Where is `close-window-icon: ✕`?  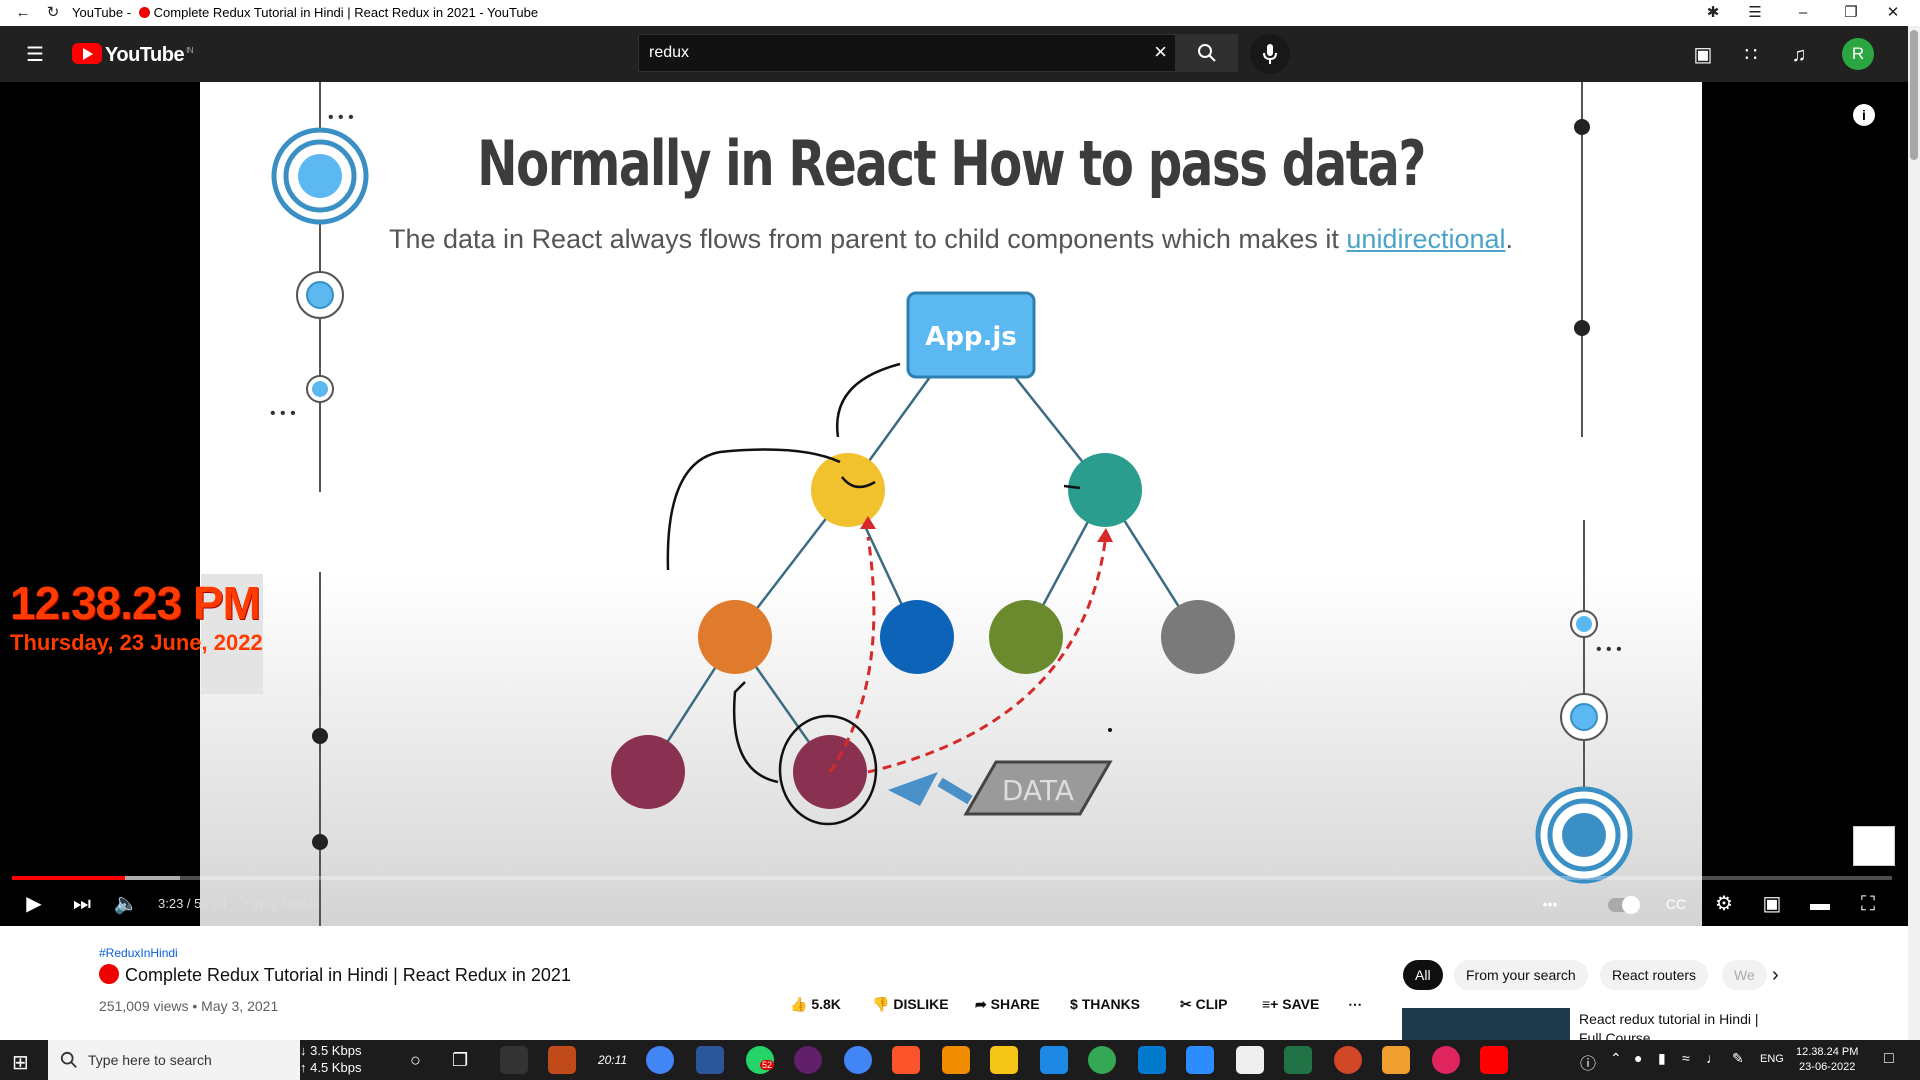
close-window-icon: ✕ is located at coordinates (1893, 13).